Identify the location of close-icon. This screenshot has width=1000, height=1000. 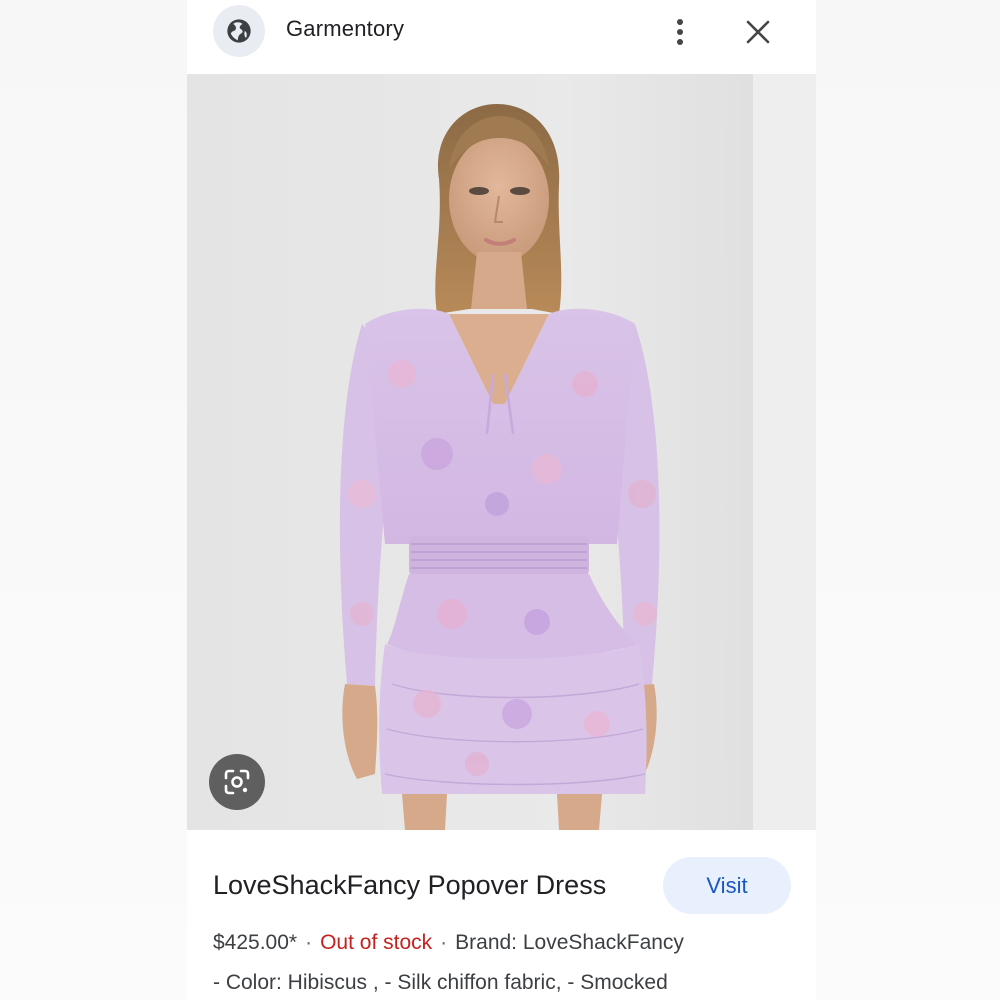
(758, 32).